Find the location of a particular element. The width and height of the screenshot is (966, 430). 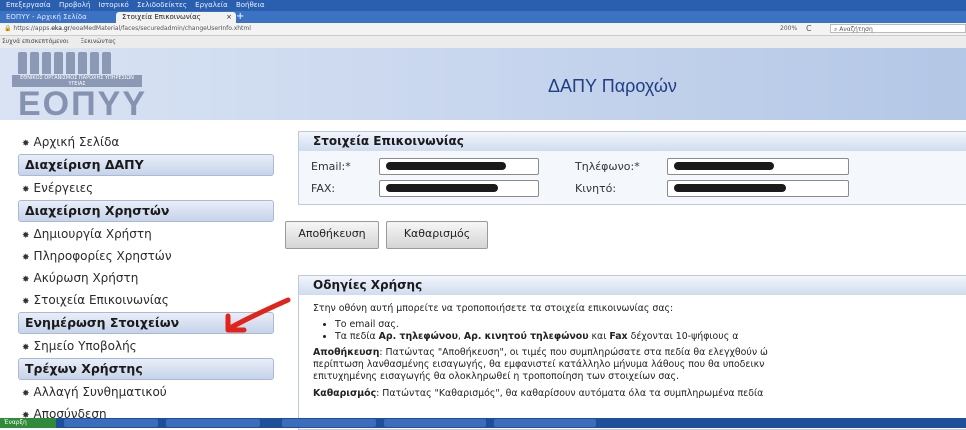

instructions-title: Οδηγίες Χρήσης is located at coordinates (632, 285).